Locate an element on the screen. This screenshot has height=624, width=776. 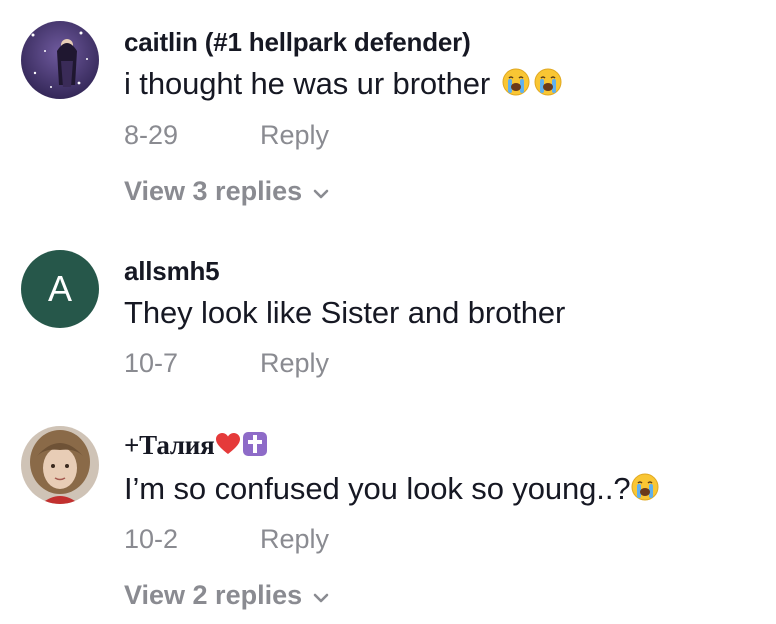
username: +Талия is located at coordinates (196, 447).